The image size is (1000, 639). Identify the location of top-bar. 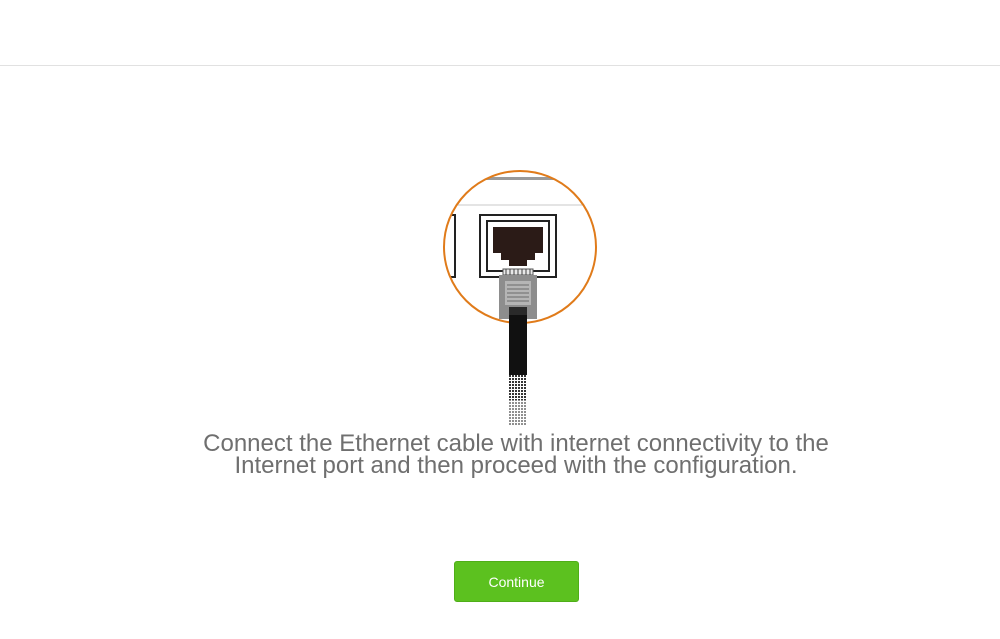
(500, 33).